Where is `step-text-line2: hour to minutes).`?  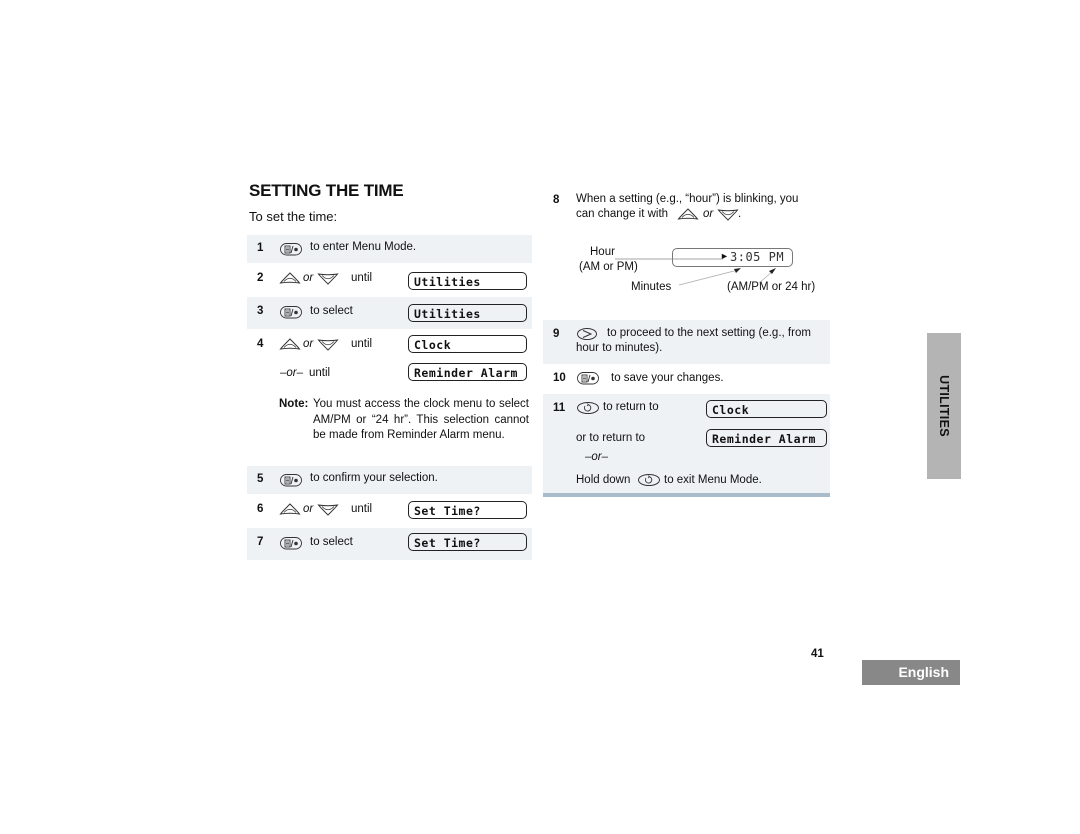 step-text-line2: hour to minutes). is located at coordinates (619, 348).